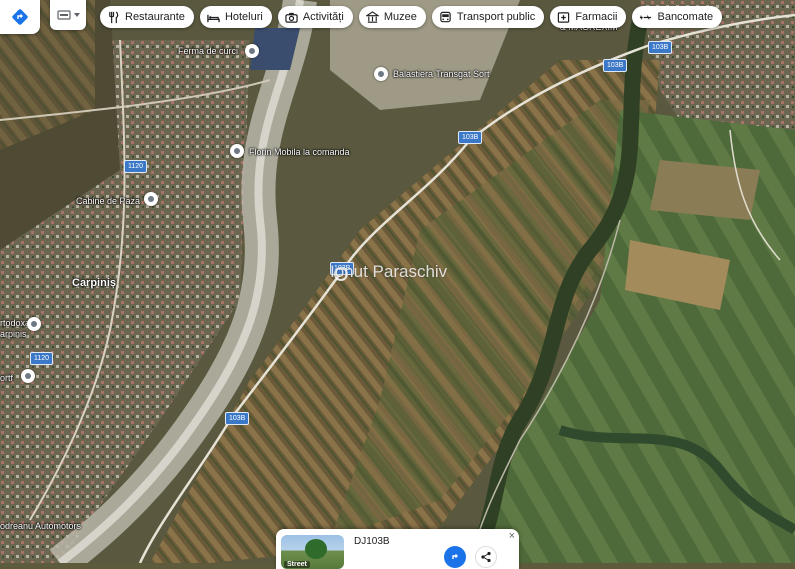 This screenshot has width=795, height=569. I want to click on place-label: rtodoxa, so click(15, 323).